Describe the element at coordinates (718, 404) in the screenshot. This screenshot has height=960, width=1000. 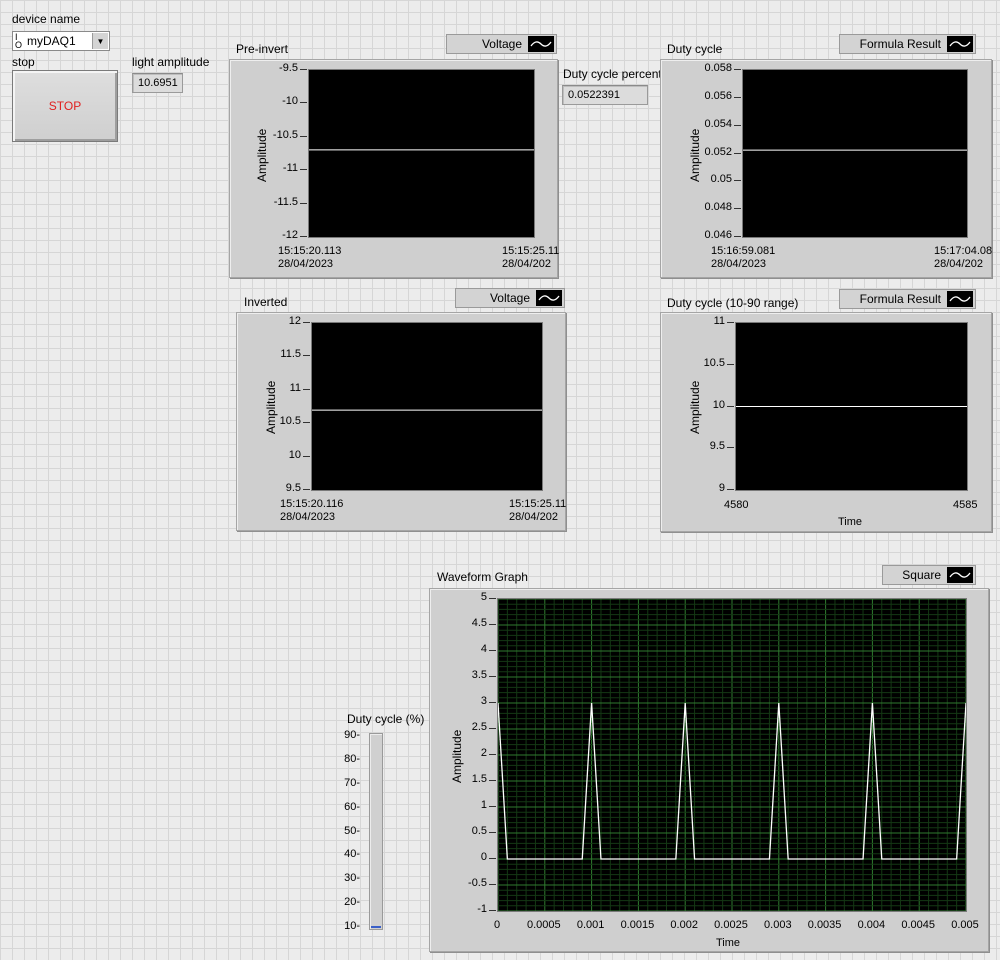
I see `duty-cycle-range-ytick: 10` at that location.